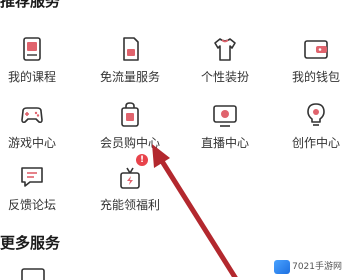 This screenshot has width=346, height=280. What do you see at coordinates (311, 63) in the screenshot?
I see `service-my-wallet: 我的钱包` at bounding box center [311, 63].